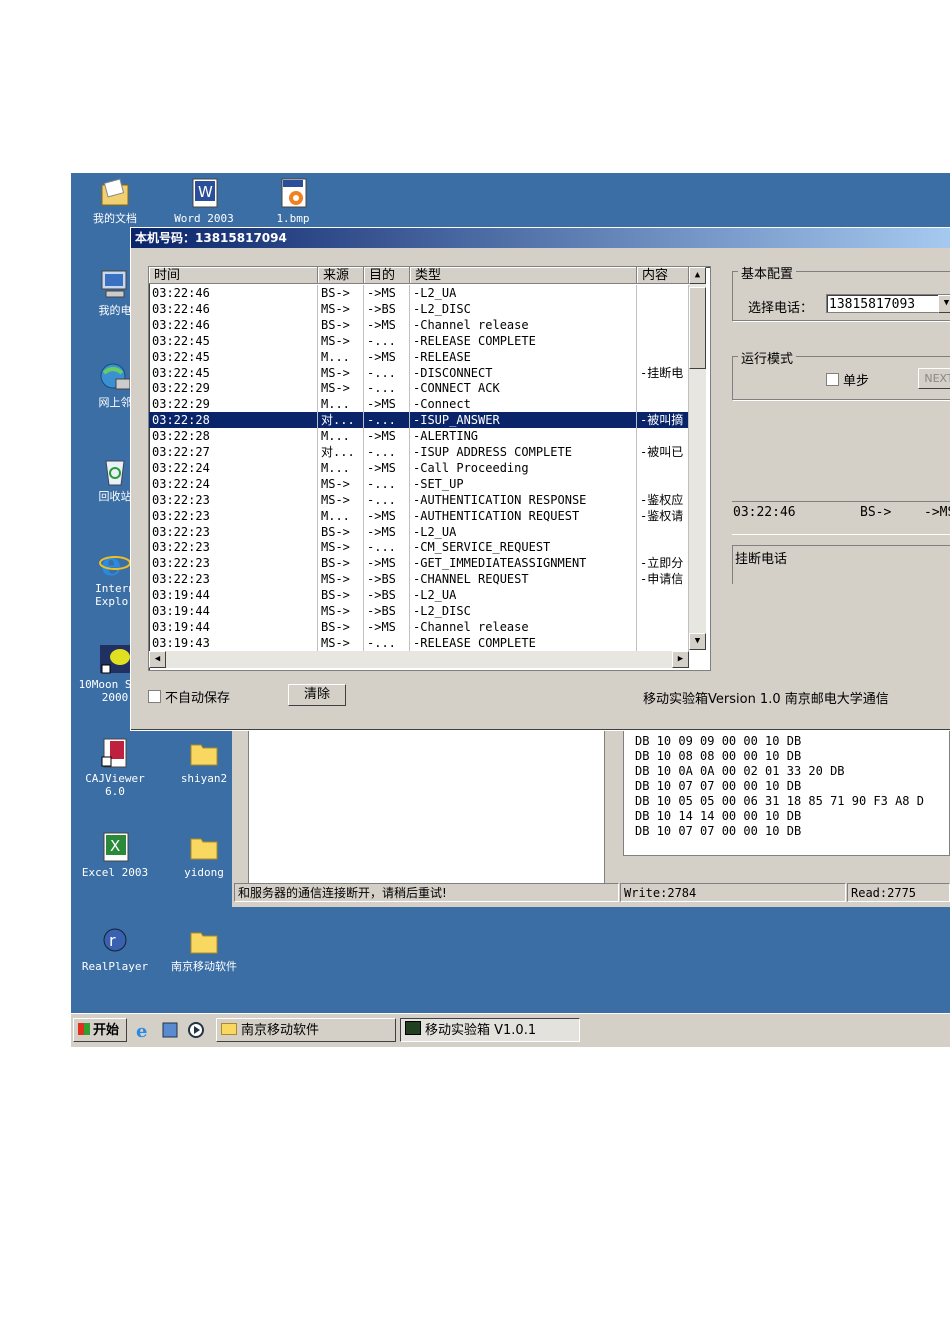 The width and height of the screenshot is (950, 1344). I want to click on taskbar-button-app: 移动实验箱 V1.0.1, so click(490, 1030).